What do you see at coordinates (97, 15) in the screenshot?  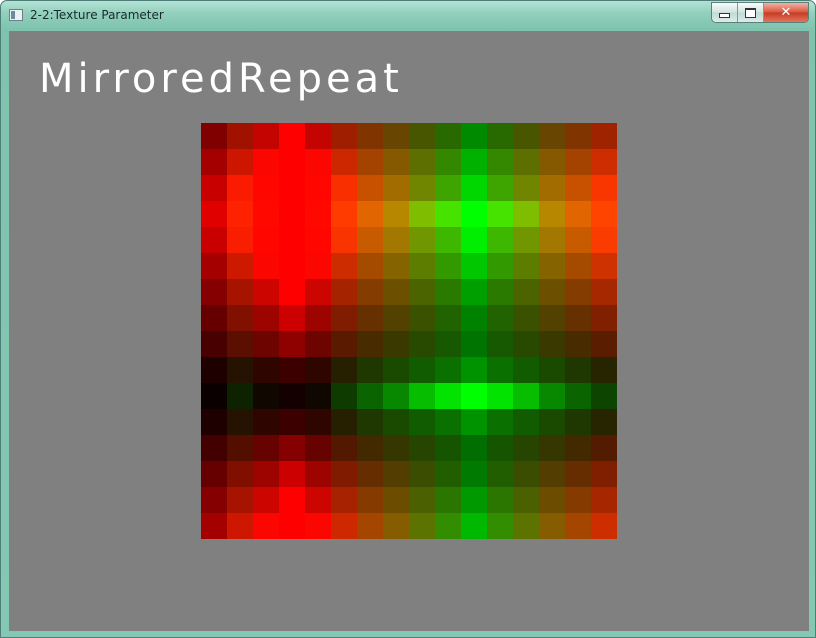 I see `window-title: 2-2:Texture Parameter` at bounding box center [97, 15].